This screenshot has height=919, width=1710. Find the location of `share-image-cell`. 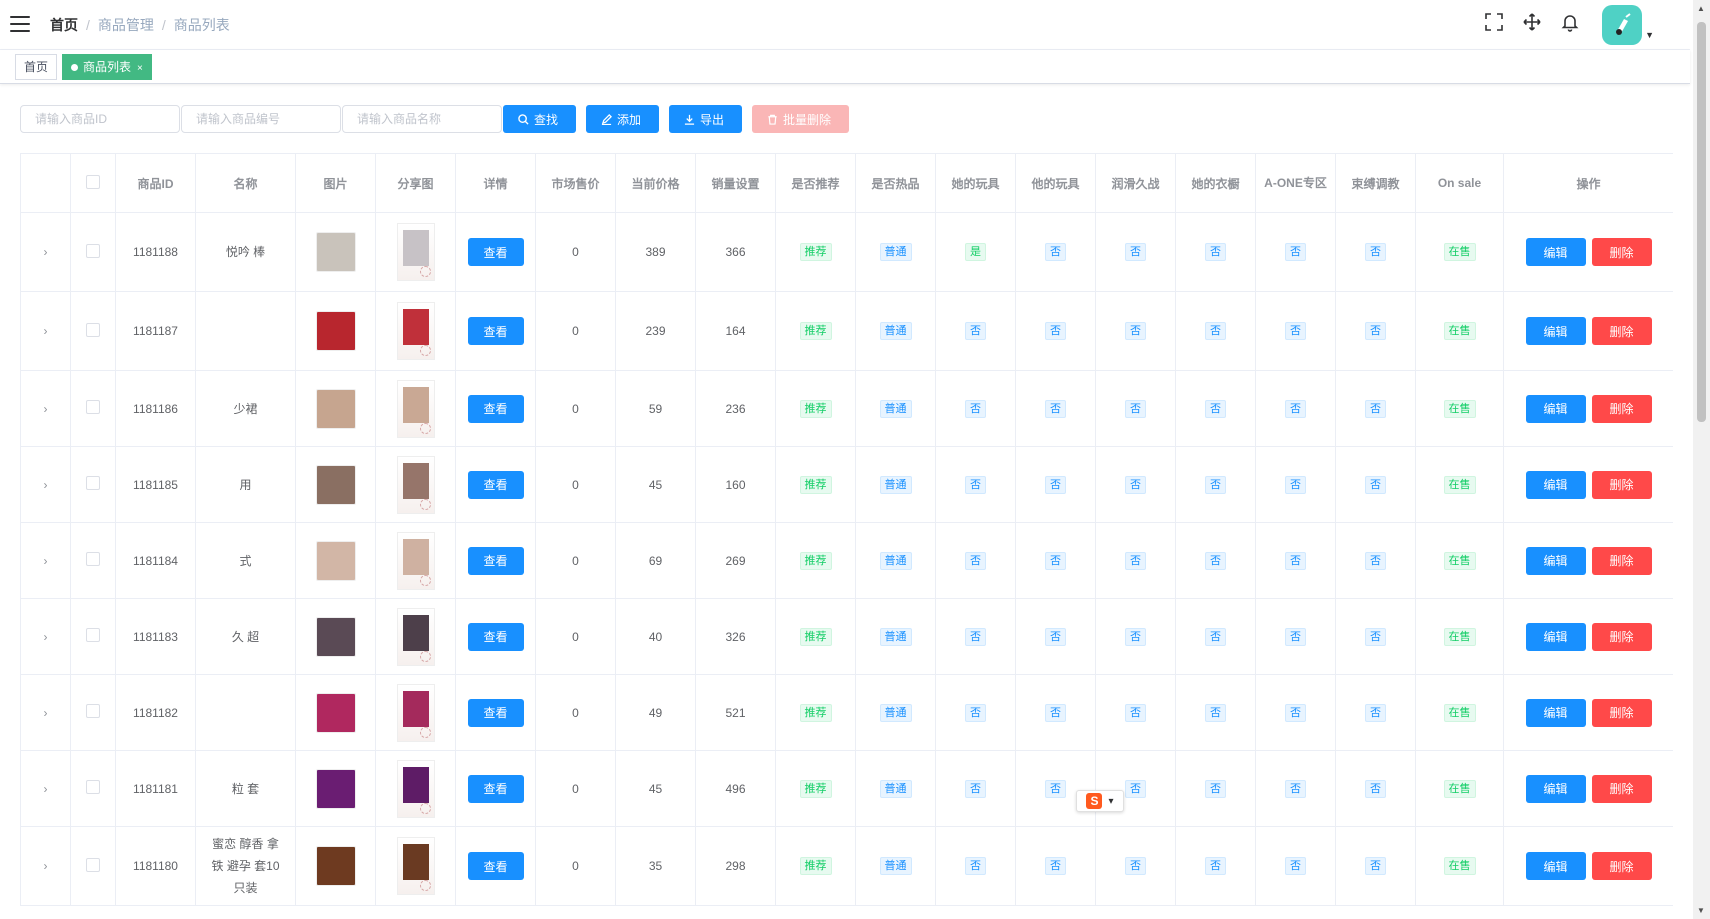

share-image-cell is located at coordinates (415, 408).